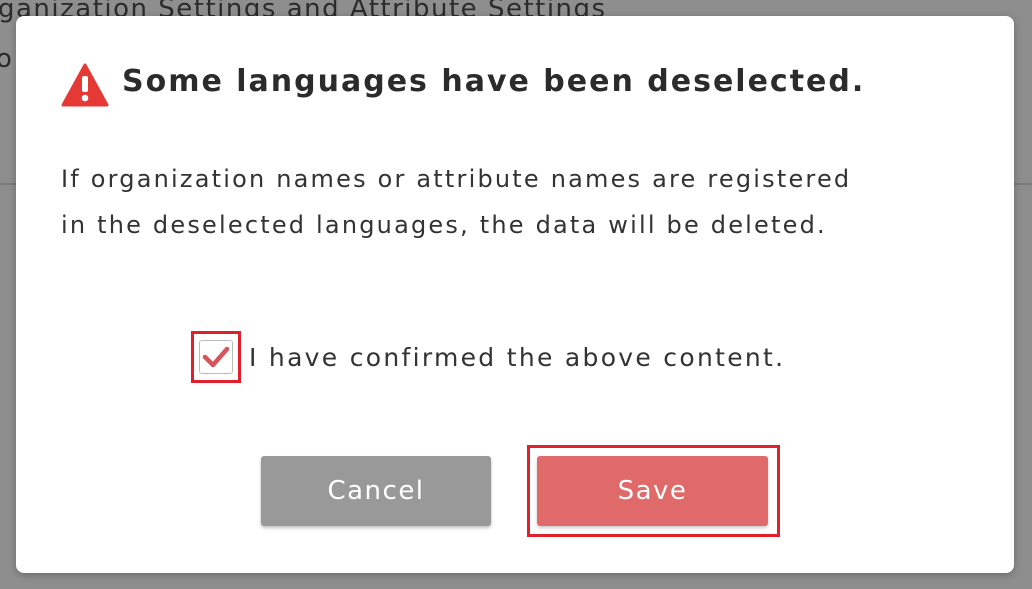  What do you see at coordinates (6, 59) in the screenshot?
I see `background-text: o` at bounding box center [6, 59].